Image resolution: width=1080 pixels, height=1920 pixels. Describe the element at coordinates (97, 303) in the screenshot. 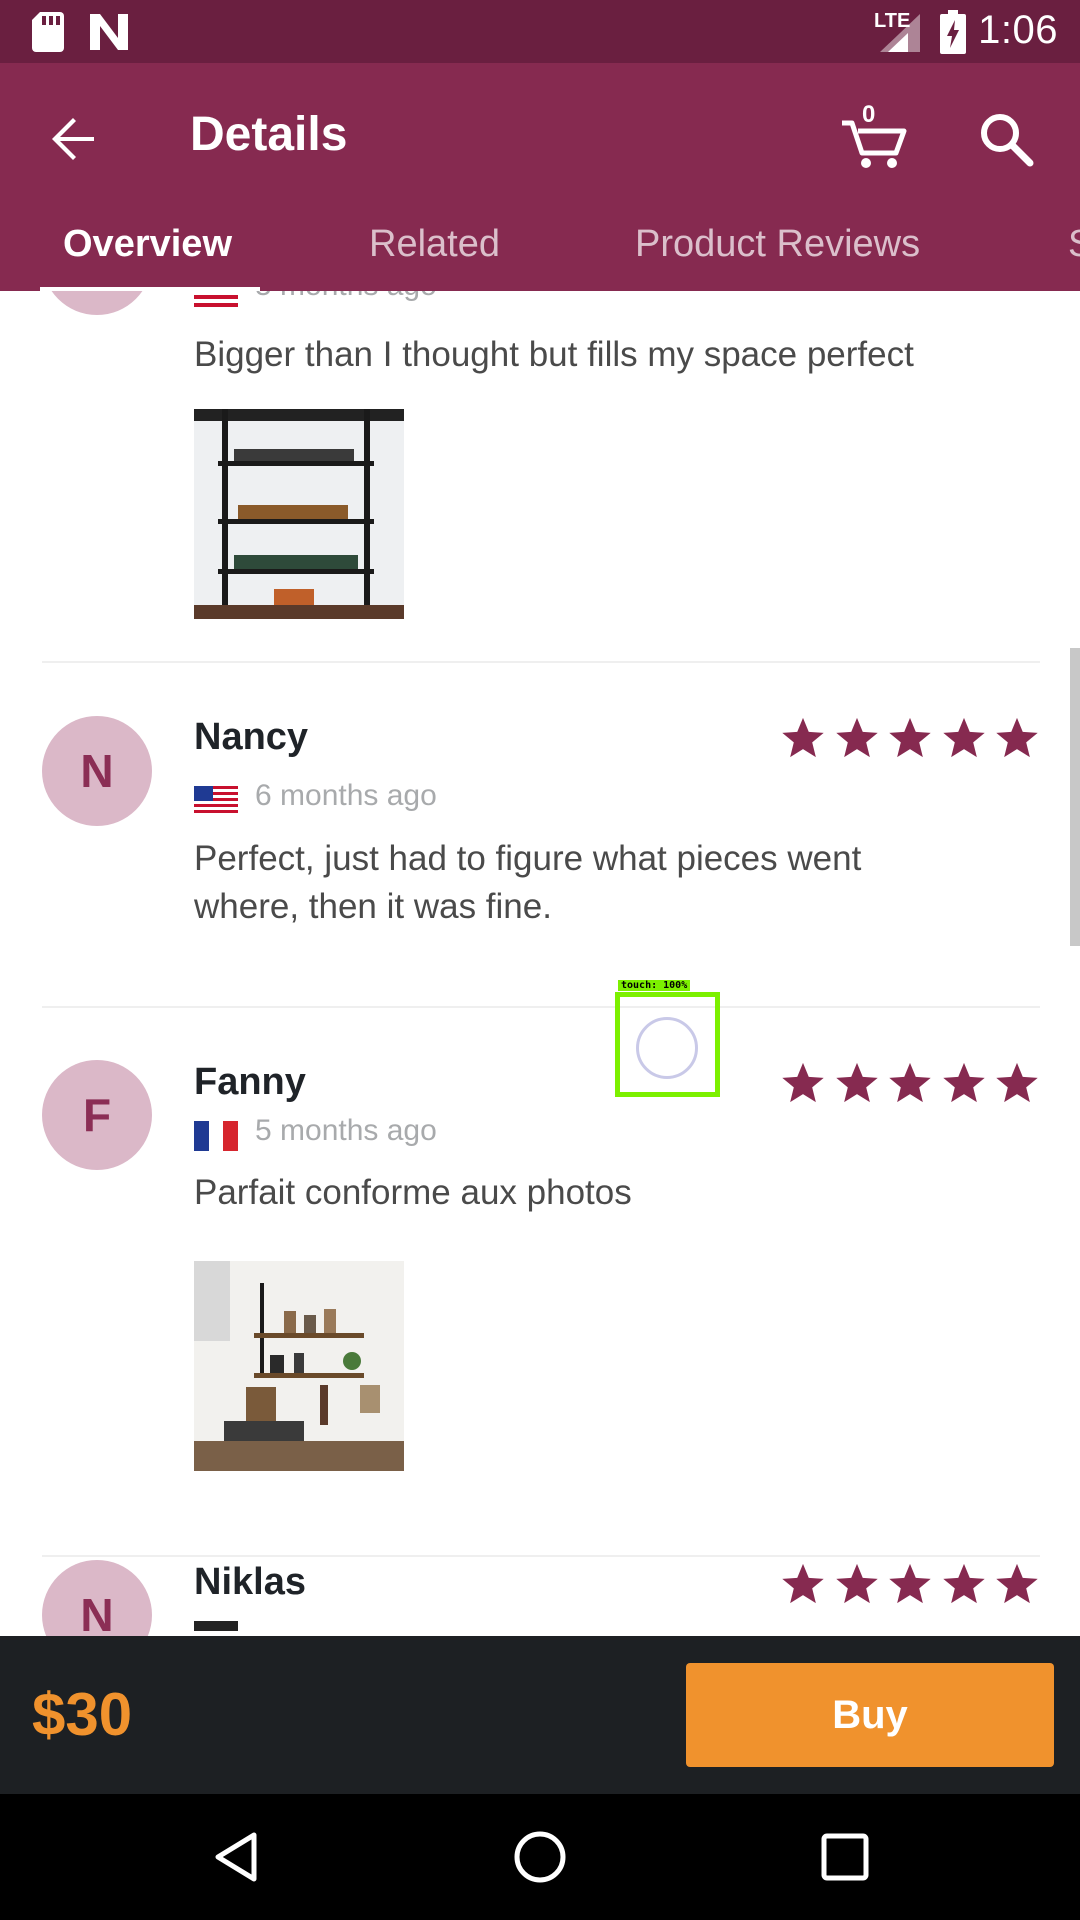

I see `avatar` at that location.